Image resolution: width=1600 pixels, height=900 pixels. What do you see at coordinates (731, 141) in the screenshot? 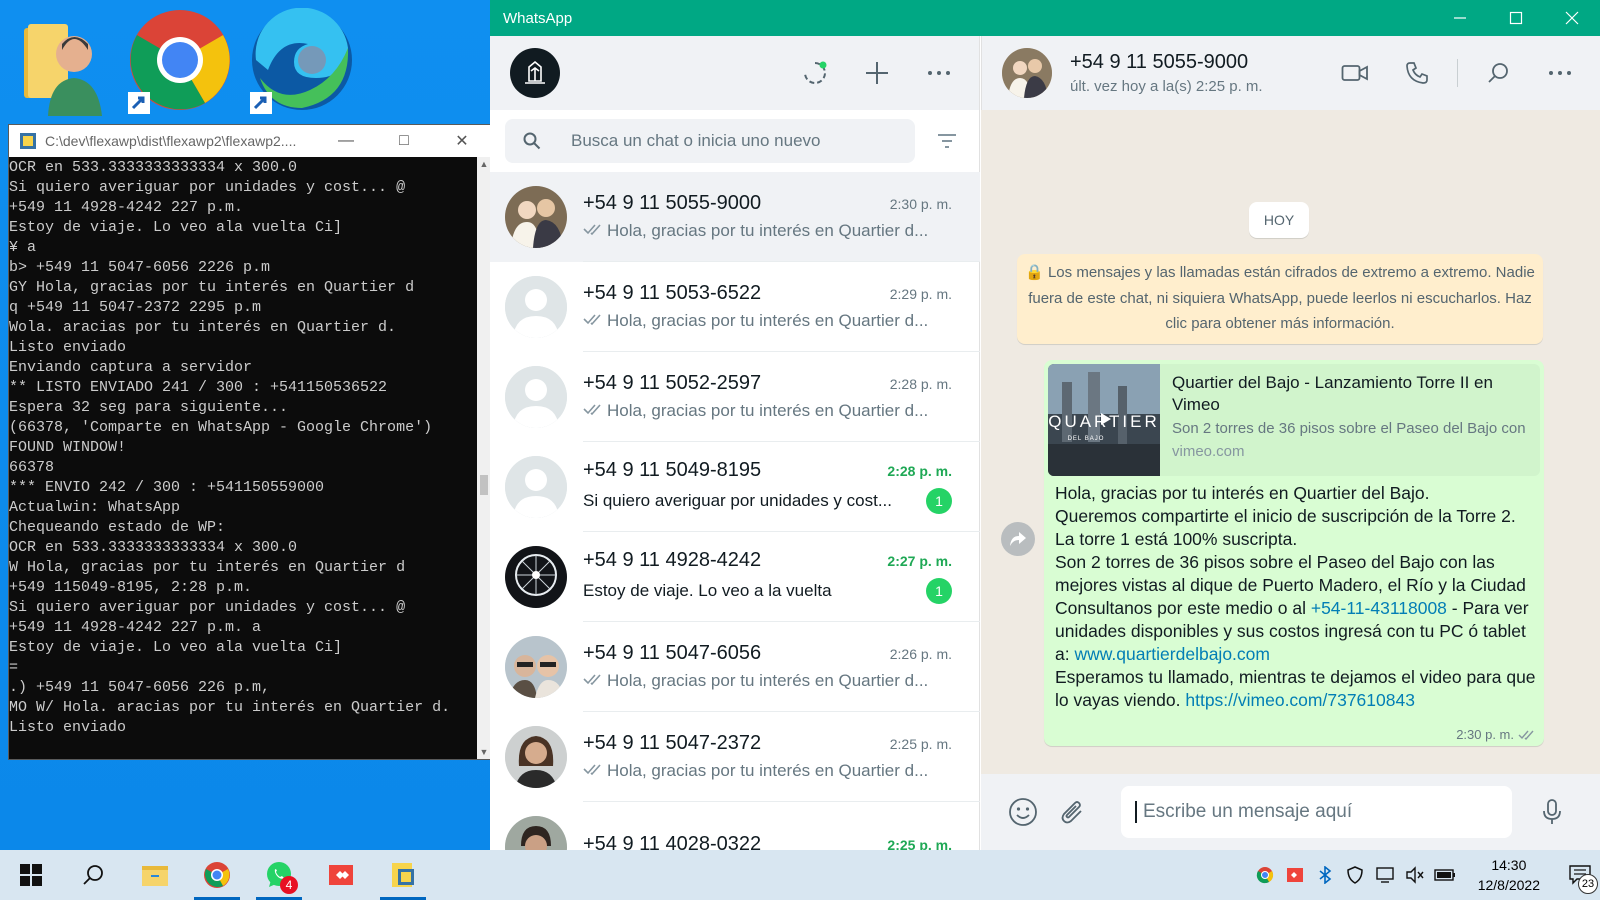
I see `search-input` at bounding box center [731, 141].